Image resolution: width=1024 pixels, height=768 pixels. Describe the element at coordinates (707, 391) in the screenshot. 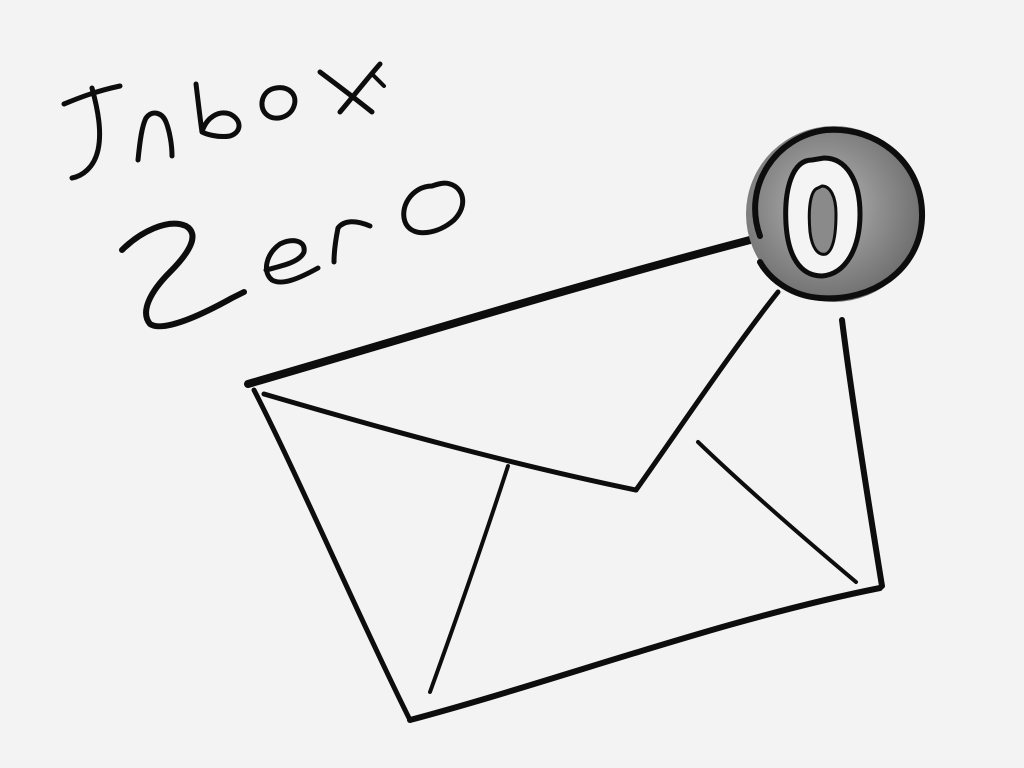

I see `envelope-flap-right` at that location.